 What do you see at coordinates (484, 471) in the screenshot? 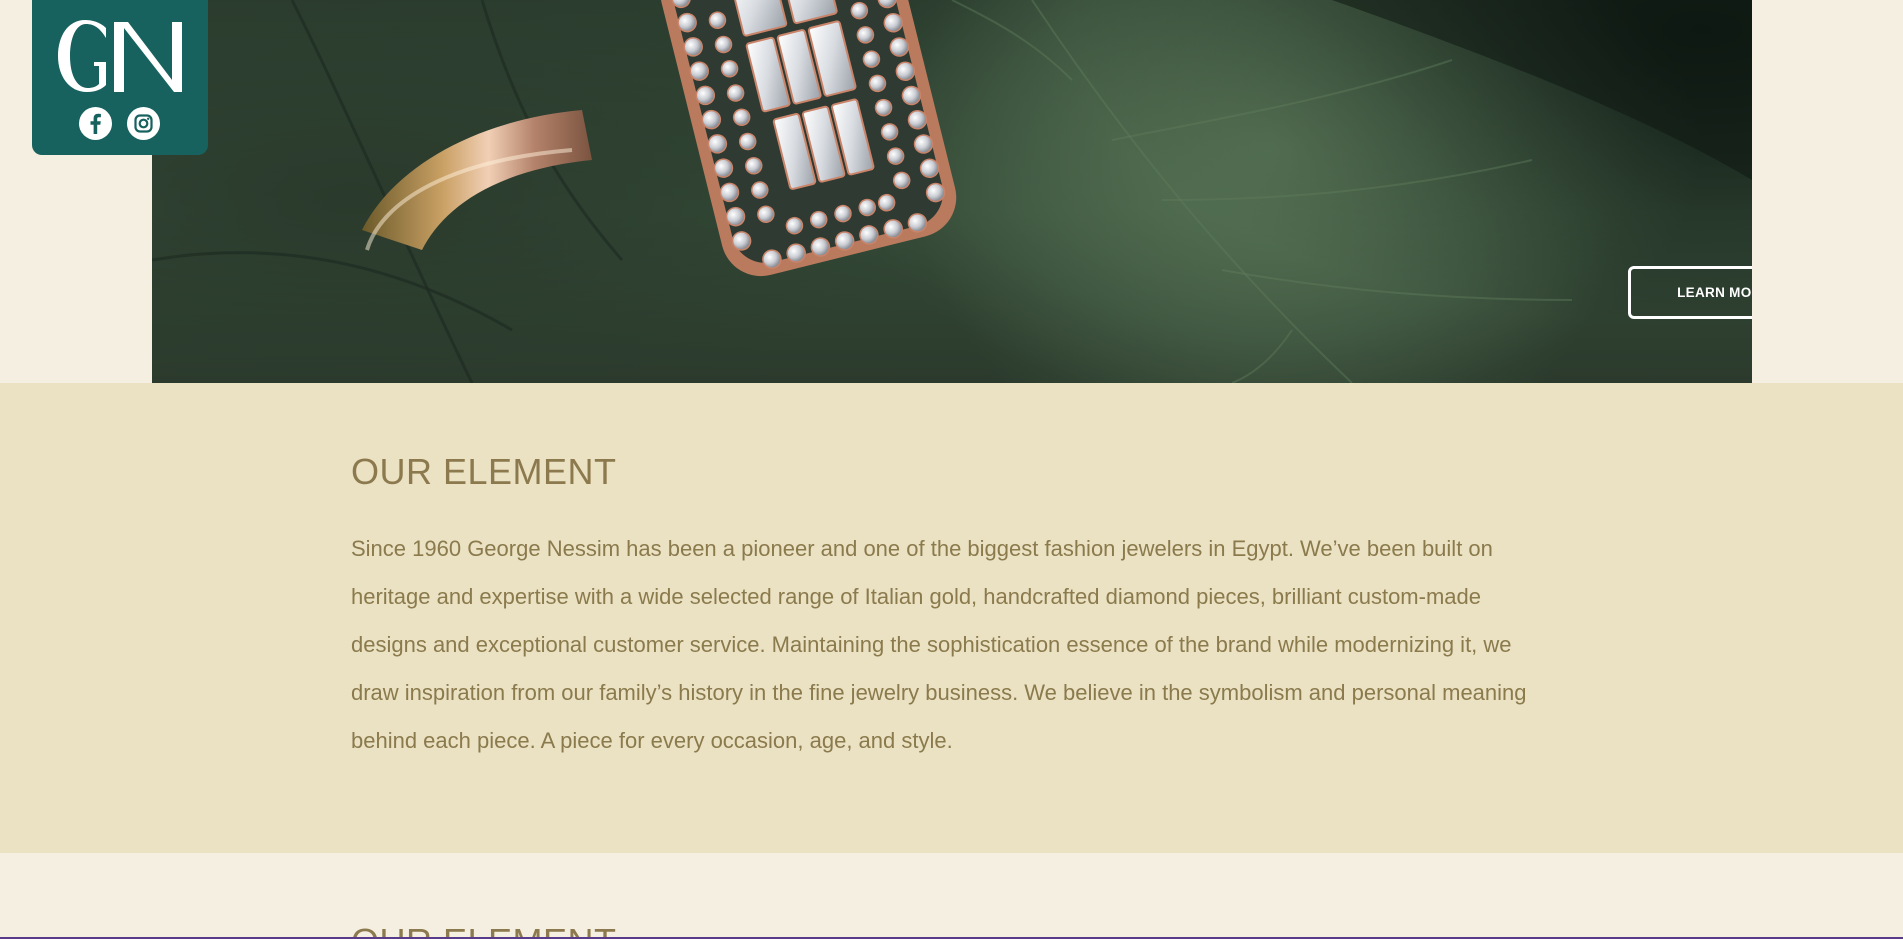
I see `section-heading: OUR ELEMENT` at bounding box center [484, 471].